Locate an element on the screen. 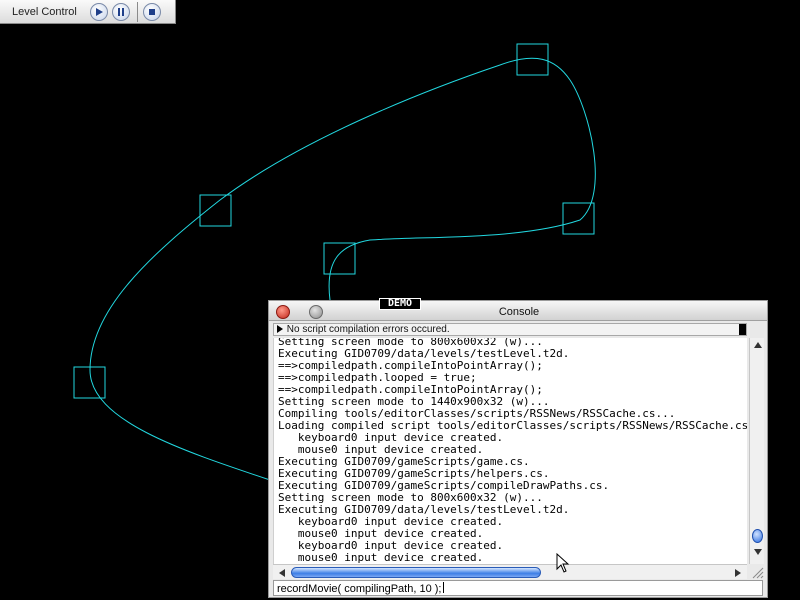  arrow-right-icon is located at coordinates (738, 572).